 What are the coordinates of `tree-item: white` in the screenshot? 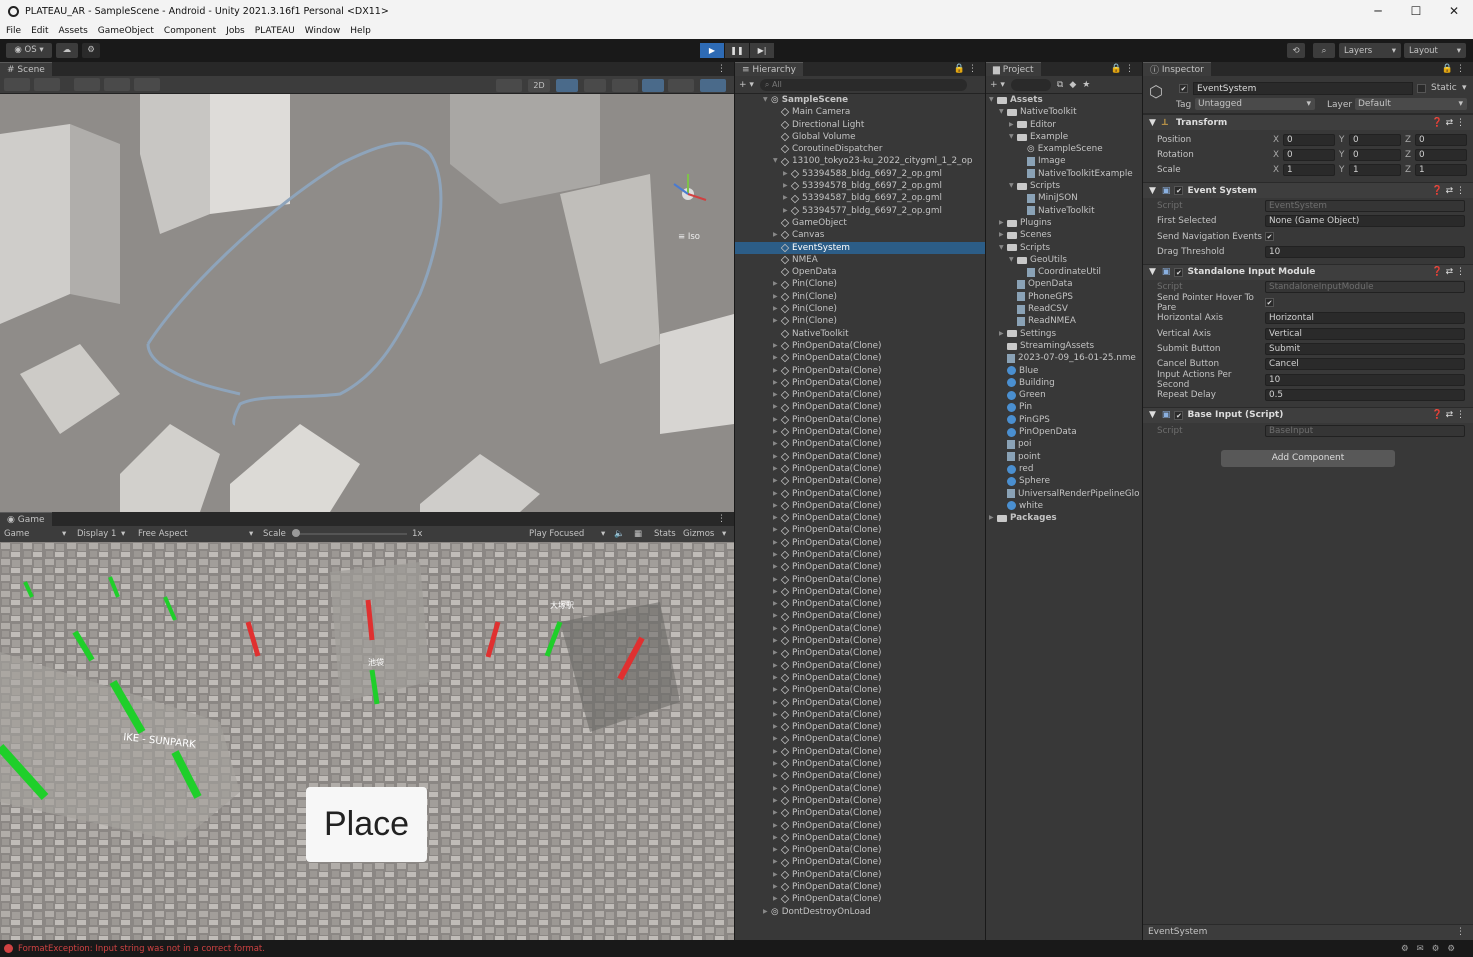 It's located at (1064, 506).